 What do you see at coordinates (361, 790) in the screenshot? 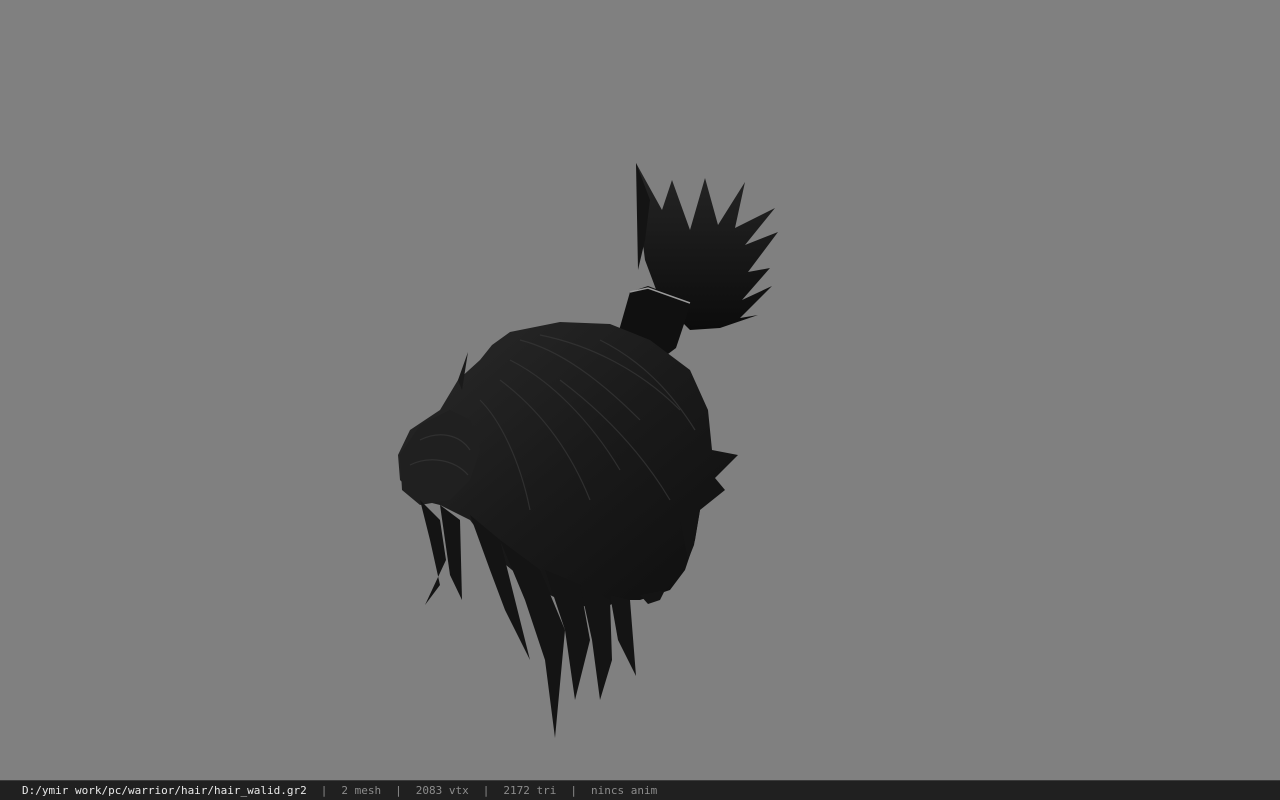
I see `mesh-count: 2 mesh` at bounding box center [361, 790].